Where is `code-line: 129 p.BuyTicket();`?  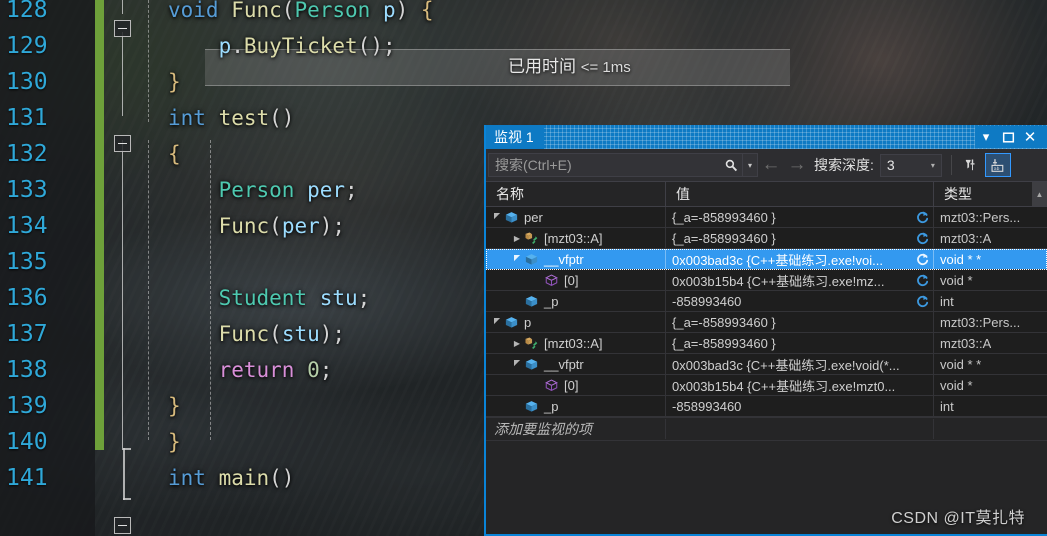
code-line: 129 p.BuyTicket(); is located at coordinates (523, 46).